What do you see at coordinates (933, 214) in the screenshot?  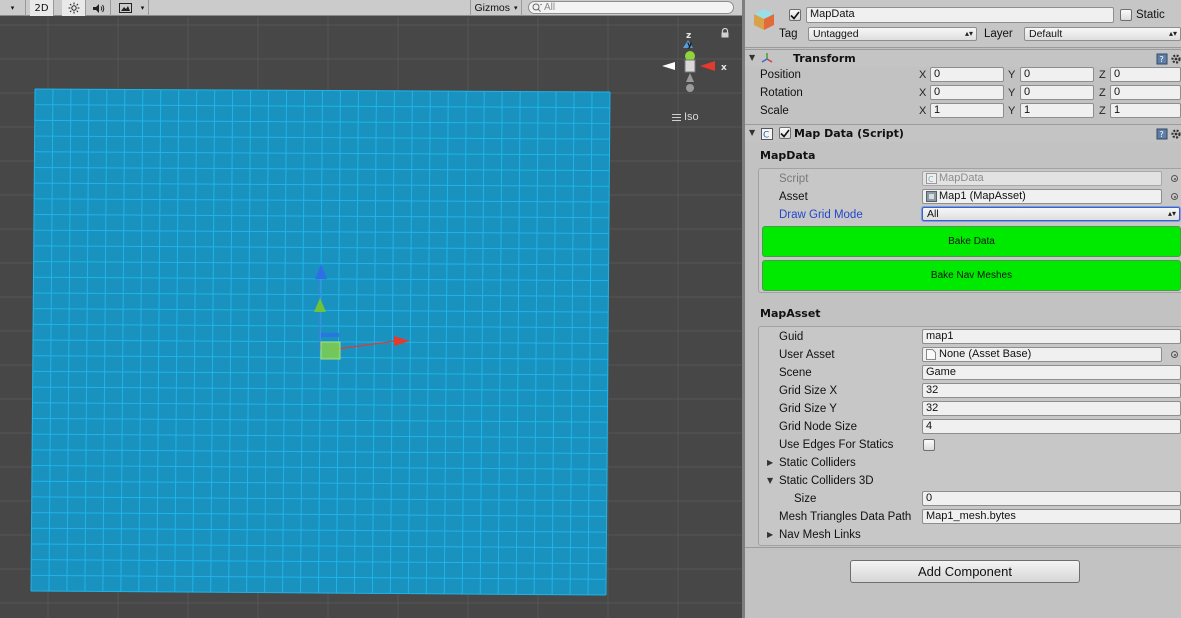 I see `draw-grid-mode-value: All` at bounding box center [933, 214].